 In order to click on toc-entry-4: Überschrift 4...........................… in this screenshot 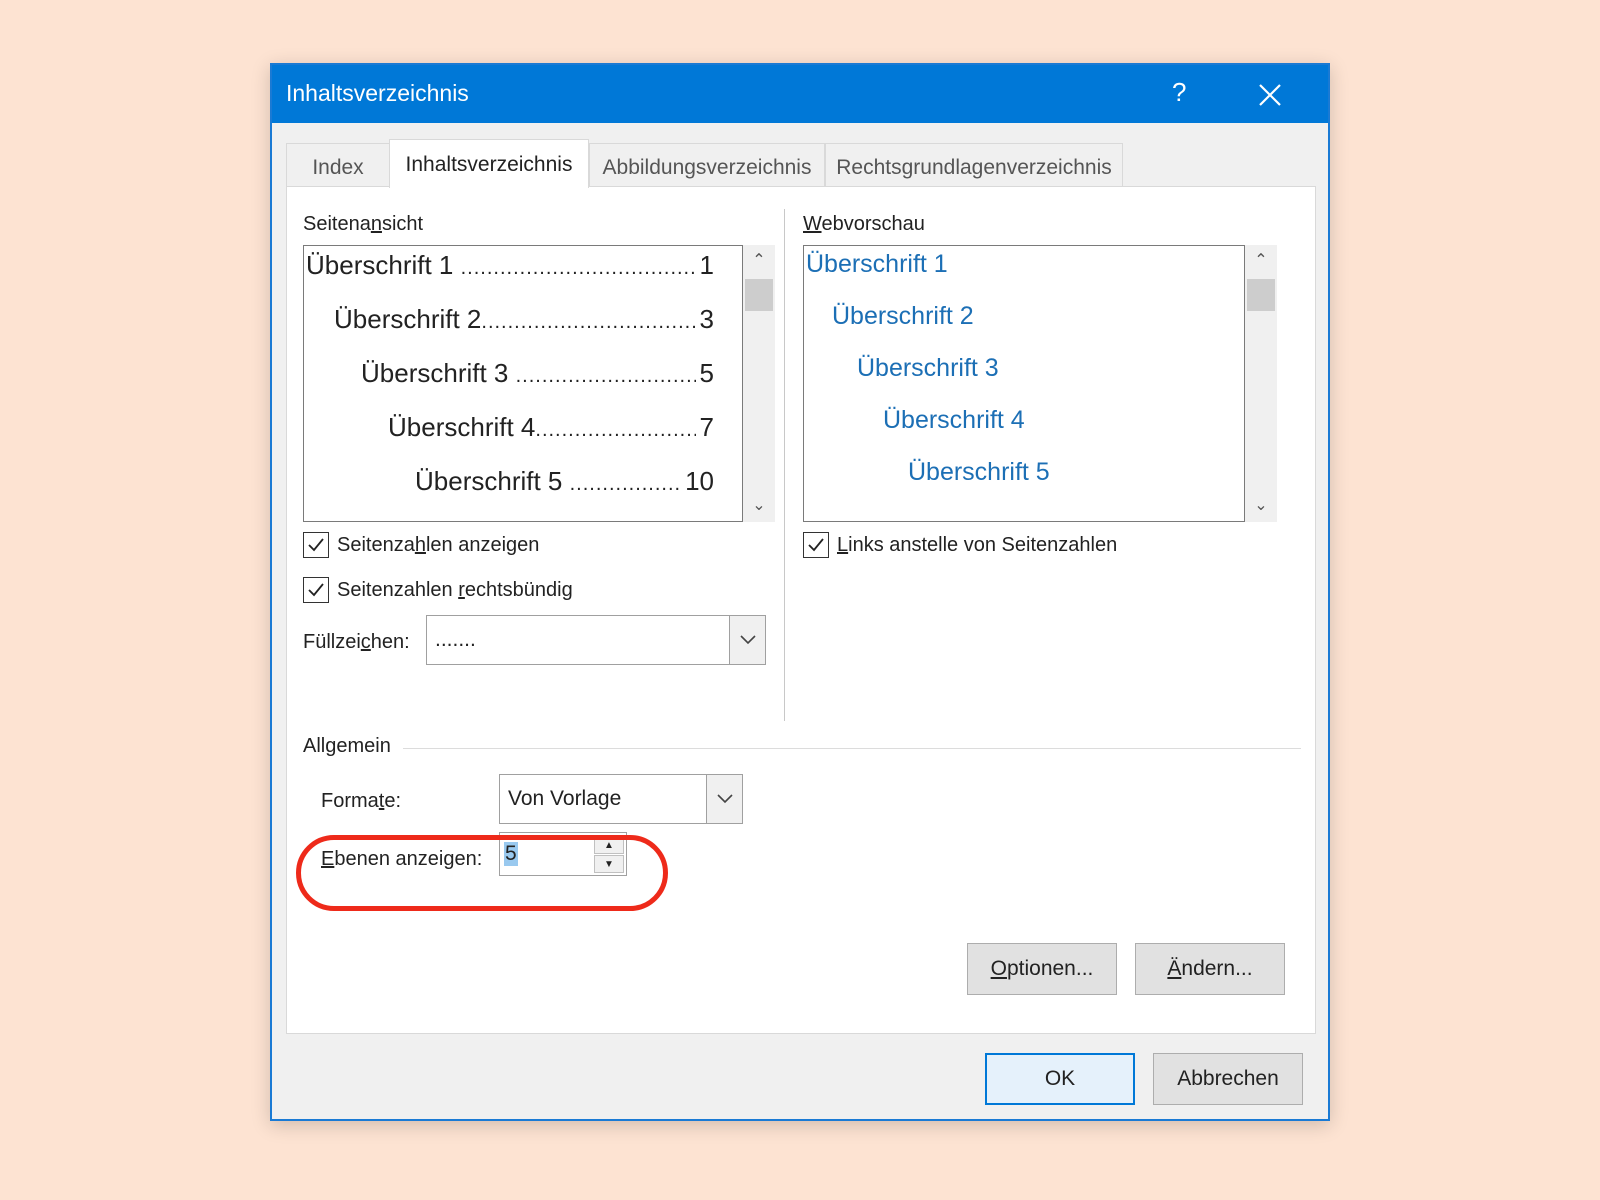, I will do `click(551, 427)`.